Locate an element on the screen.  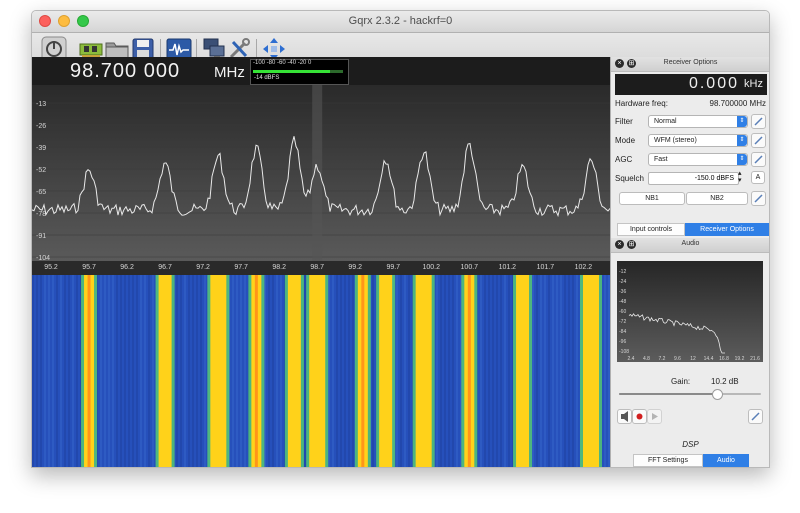
tab-fft-settings: FFT Settings is located at coordinates (668, 460).